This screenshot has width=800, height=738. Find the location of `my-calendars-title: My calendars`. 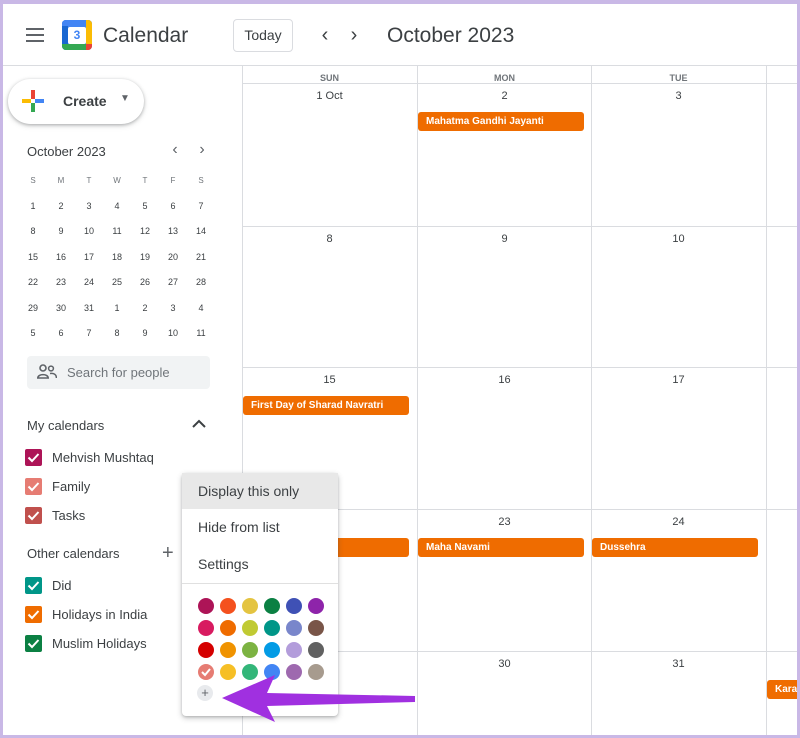

my-calendars-title: My calendars is located at coordinates (65, 425).